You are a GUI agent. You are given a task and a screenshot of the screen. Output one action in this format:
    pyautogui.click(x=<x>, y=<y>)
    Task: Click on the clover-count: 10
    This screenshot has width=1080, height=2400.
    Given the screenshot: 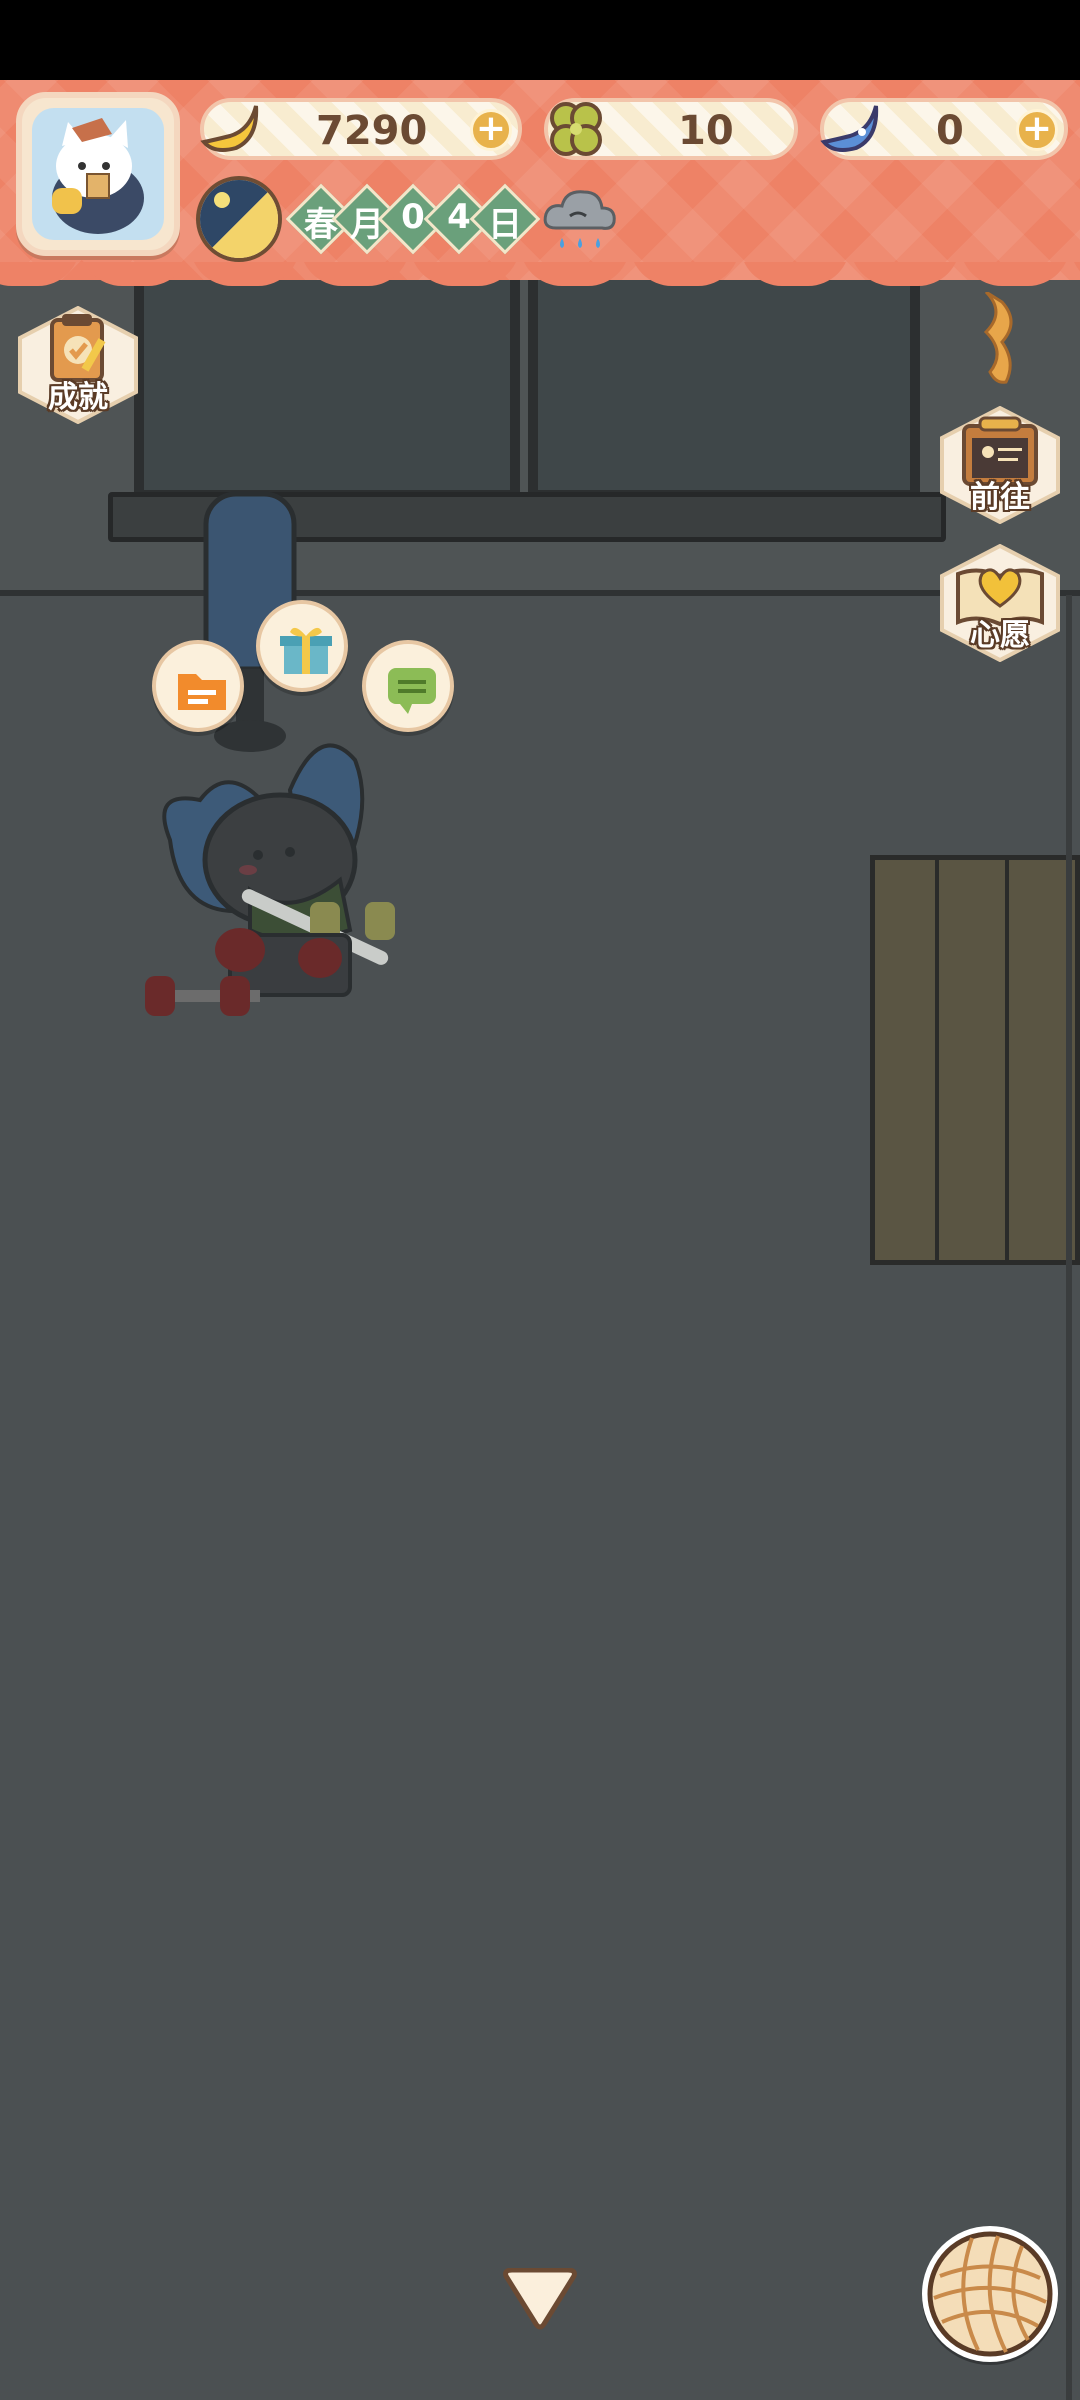 What is the action you would take?
    pyautogui.click(x=706, y=131)
    